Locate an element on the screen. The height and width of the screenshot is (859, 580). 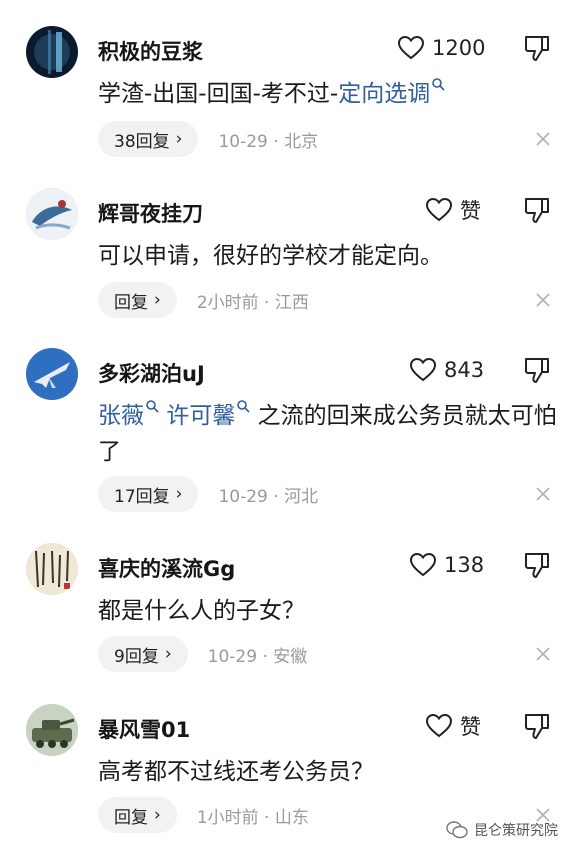
comment-location: 河北 is located at coordinates (301, 496).